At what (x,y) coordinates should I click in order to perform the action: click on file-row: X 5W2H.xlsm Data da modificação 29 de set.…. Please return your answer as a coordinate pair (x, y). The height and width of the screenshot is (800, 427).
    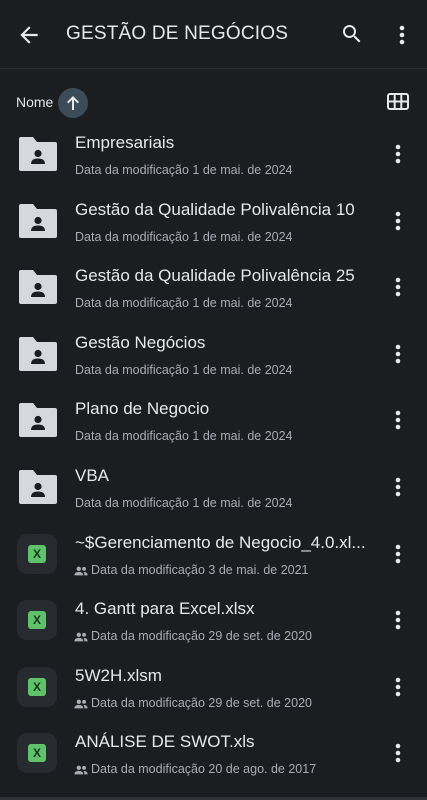
    Looking at the image, I should click on (213, 687).